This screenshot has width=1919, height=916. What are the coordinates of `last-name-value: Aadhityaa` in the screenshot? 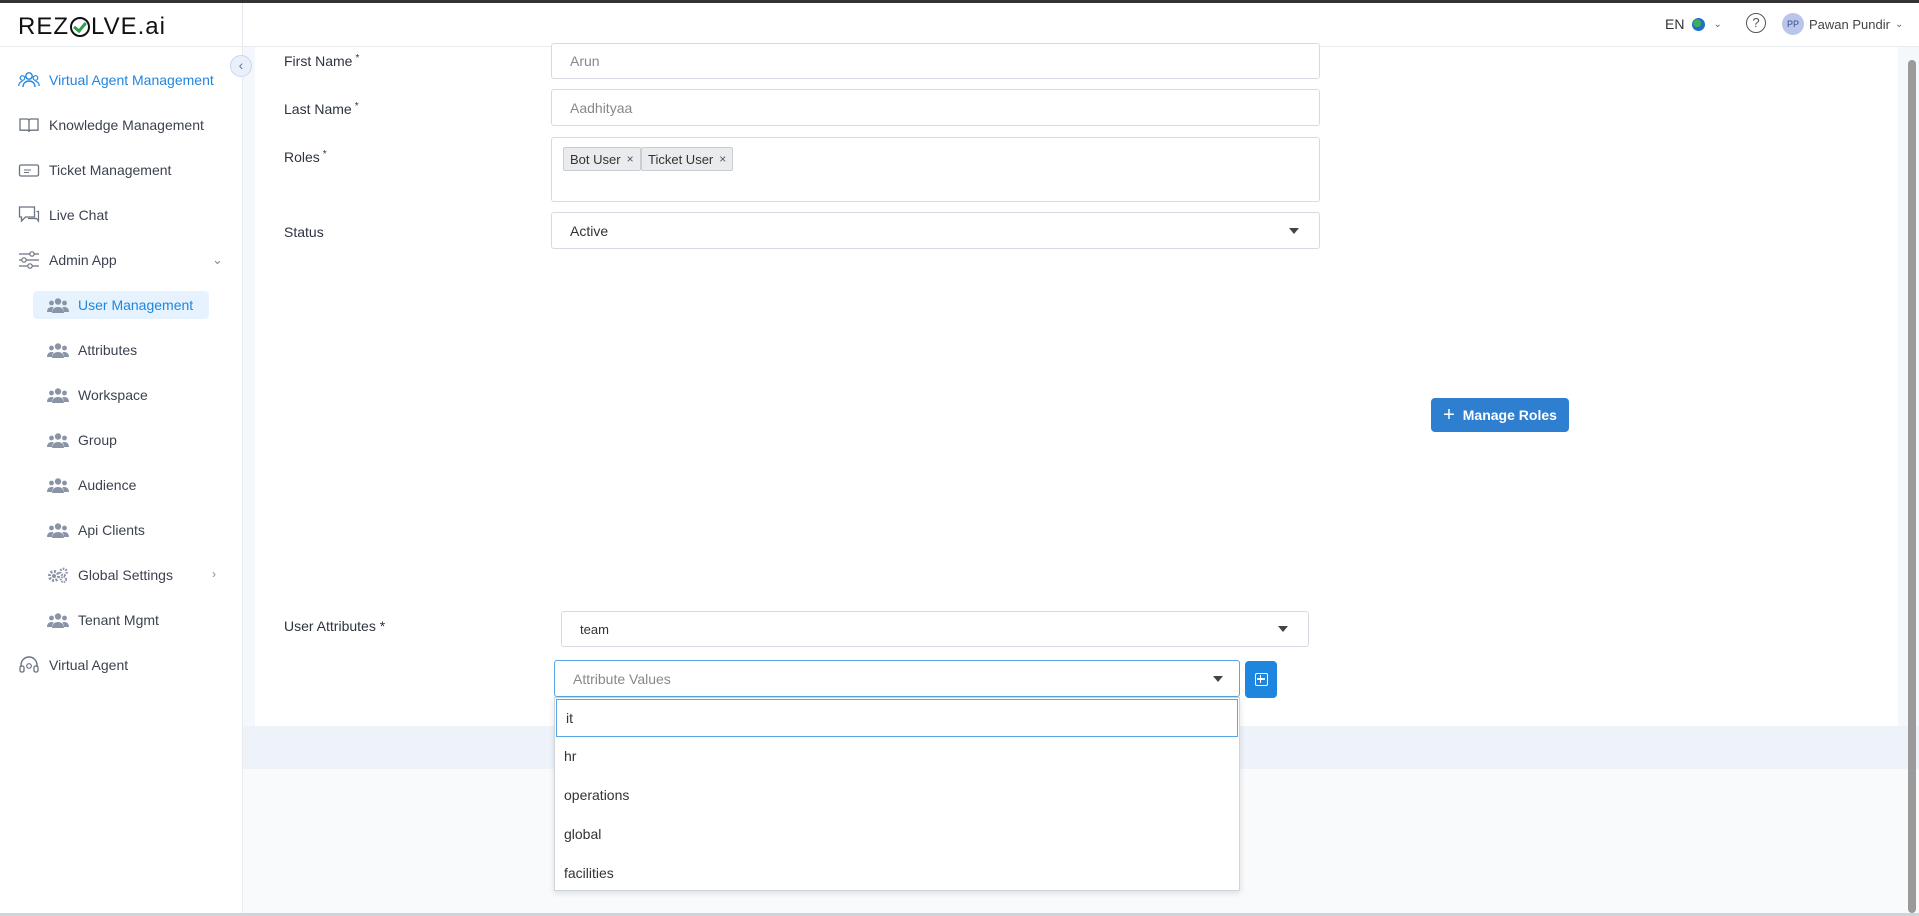 It's located at (601, 107).